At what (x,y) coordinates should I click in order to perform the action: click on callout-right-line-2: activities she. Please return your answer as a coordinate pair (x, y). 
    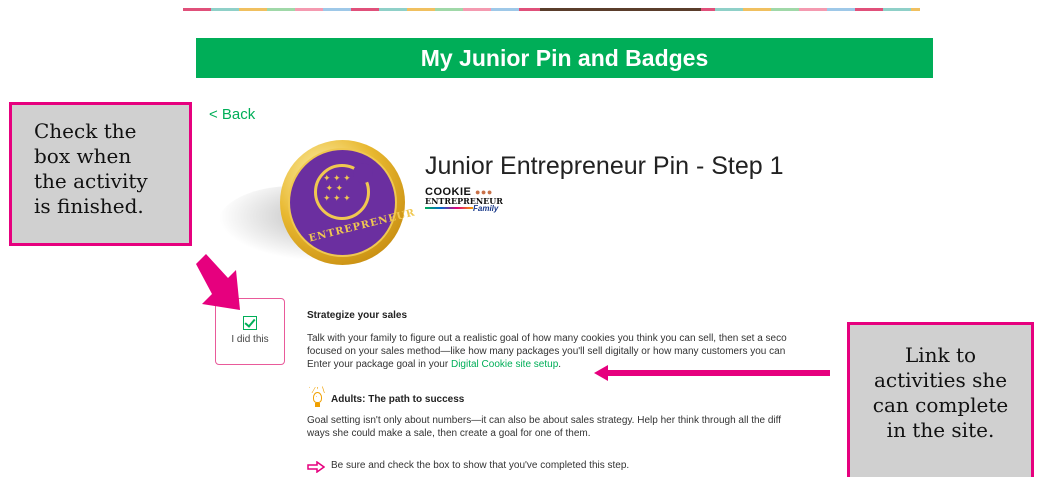
    Looking at the image, I should click on (940, 380).